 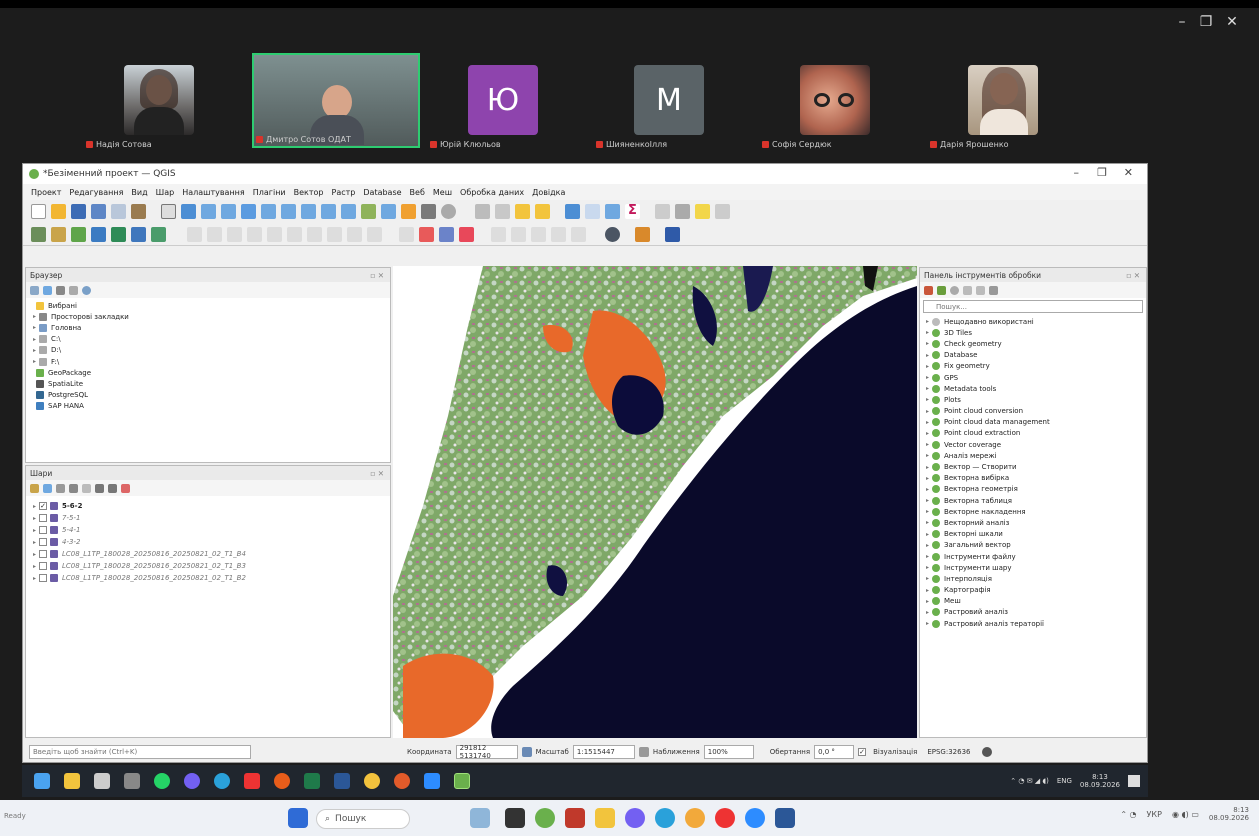 What do you see at coordinates (548, 192) in the screenshot?
I see `menu-help: Довідка` at bounding box center [548, 192].